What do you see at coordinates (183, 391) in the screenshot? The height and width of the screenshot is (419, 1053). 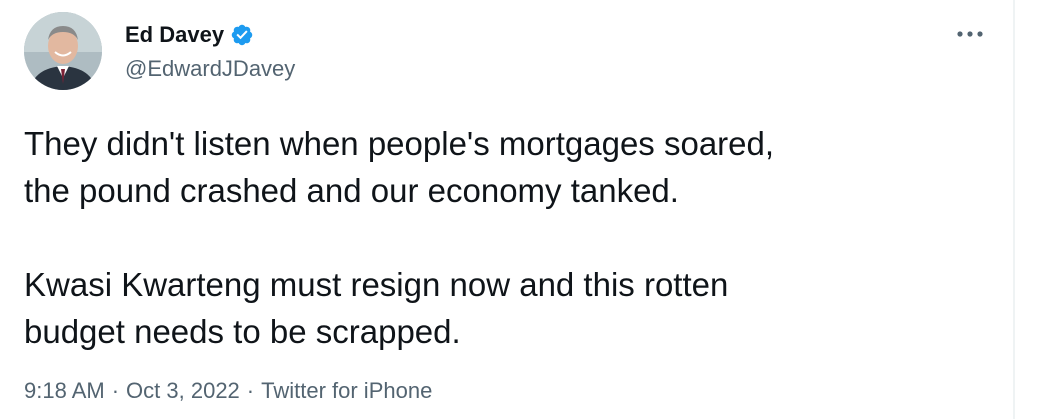 I see `tweet-date: Oct 3, 2022` at bounding box center [183, 391].